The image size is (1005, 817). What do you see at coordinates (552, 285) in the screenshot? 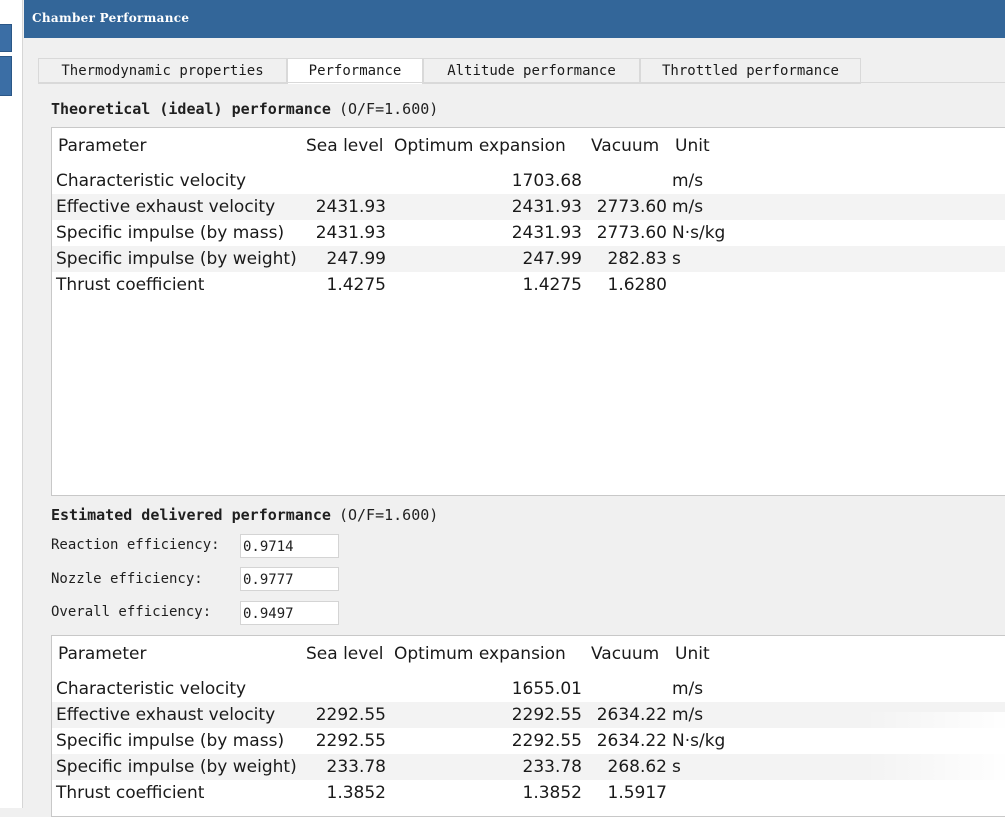
I see `cell-optimum-expansion: 1.4275` at bounding box center [552, 285].